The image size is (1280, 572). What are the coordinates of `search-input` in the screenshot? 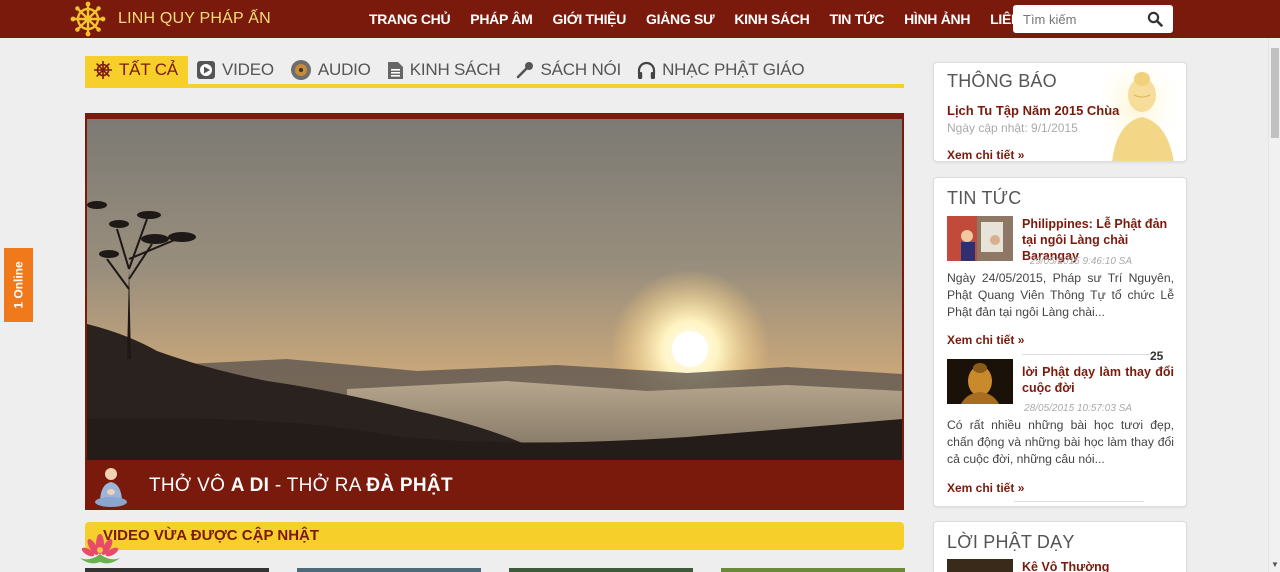 It's located at (1075, 19).